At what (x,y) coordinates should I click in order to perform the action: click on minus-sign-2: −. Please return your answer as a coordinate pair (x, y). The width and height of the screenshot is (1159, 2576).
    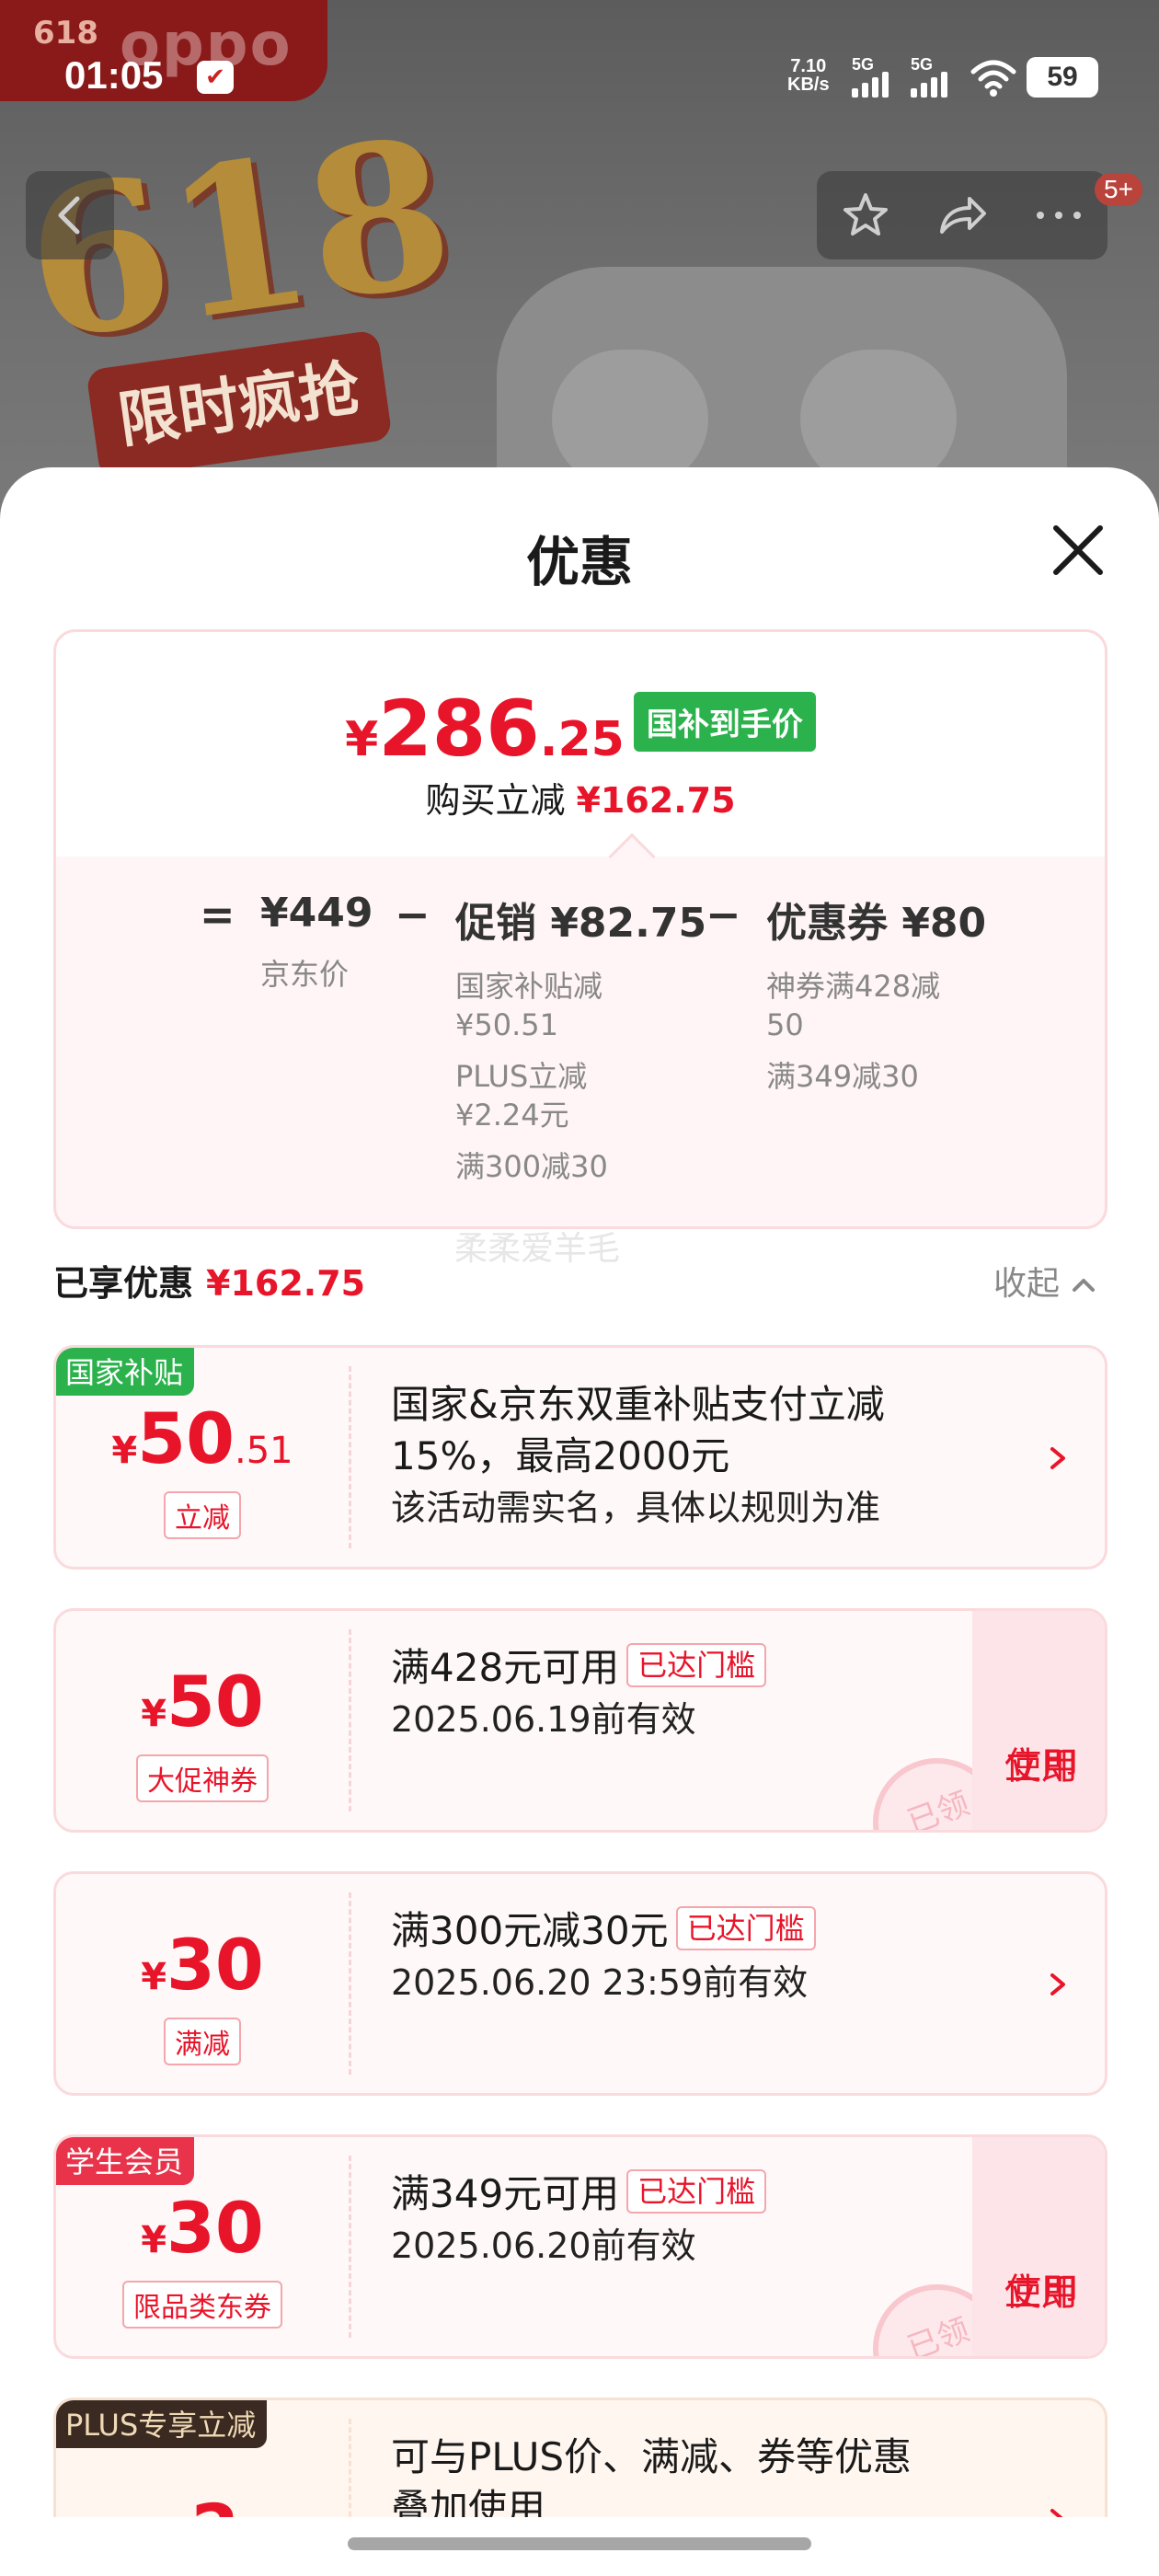
    Looking at the image, I should click on (723, 914).